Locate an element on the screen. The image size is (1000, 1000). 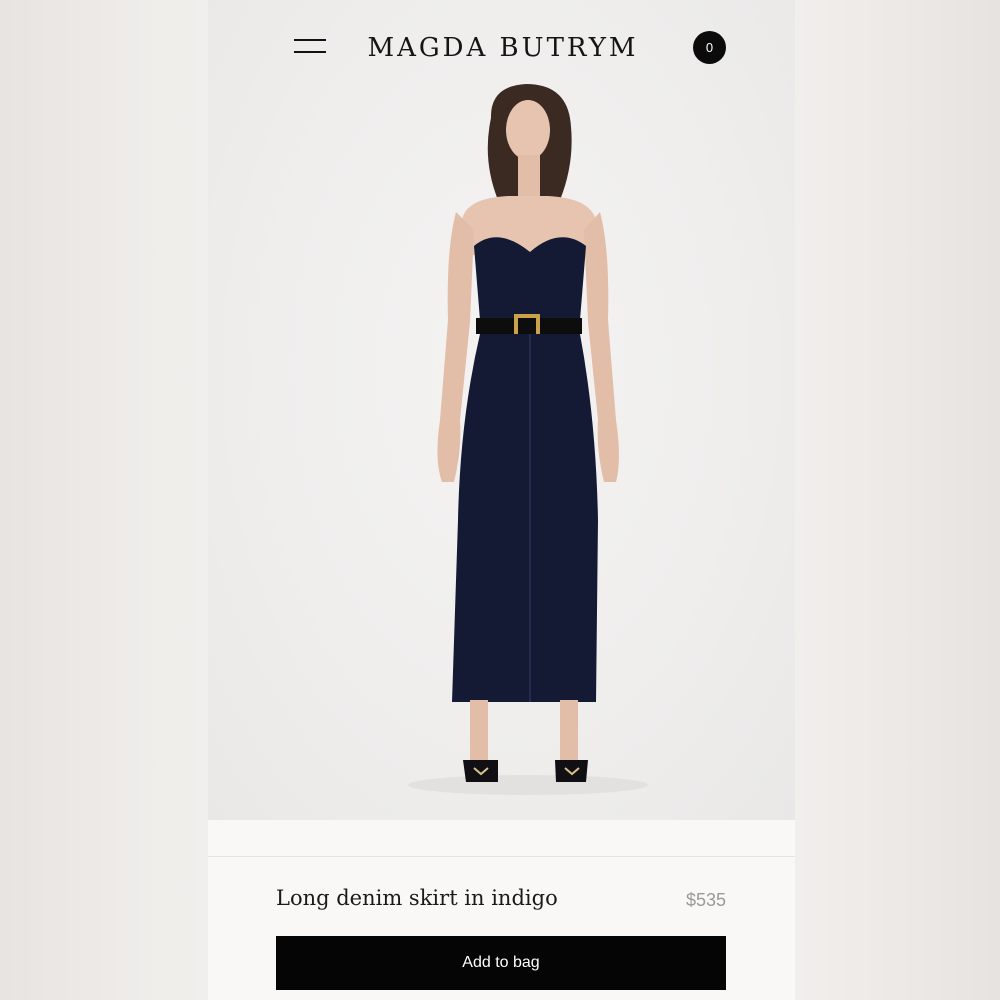
divider is located at coordinates (501, 856).